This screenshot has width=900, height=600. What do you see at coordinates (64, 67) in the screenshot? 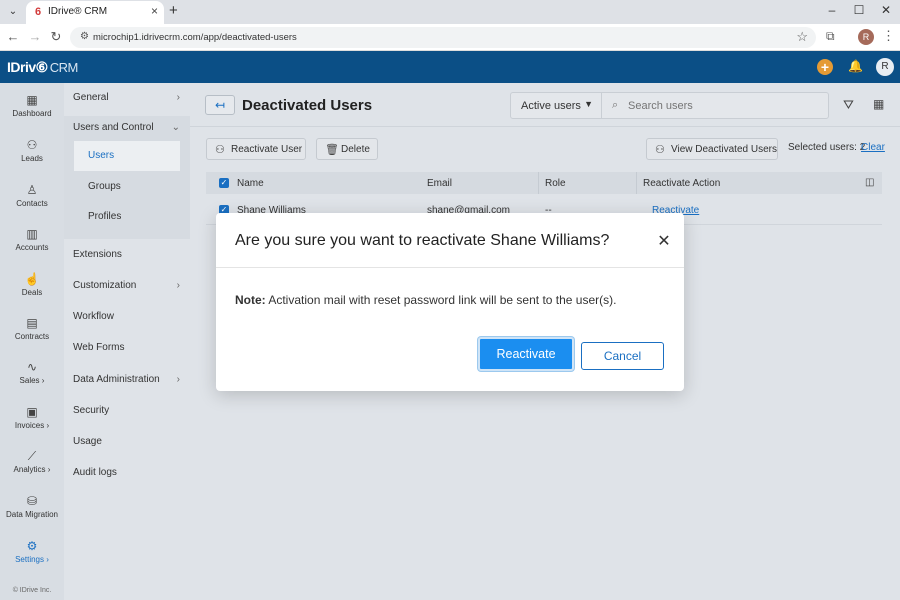
I see `logo-suffix: CRM` at bounding box center [64, 67].